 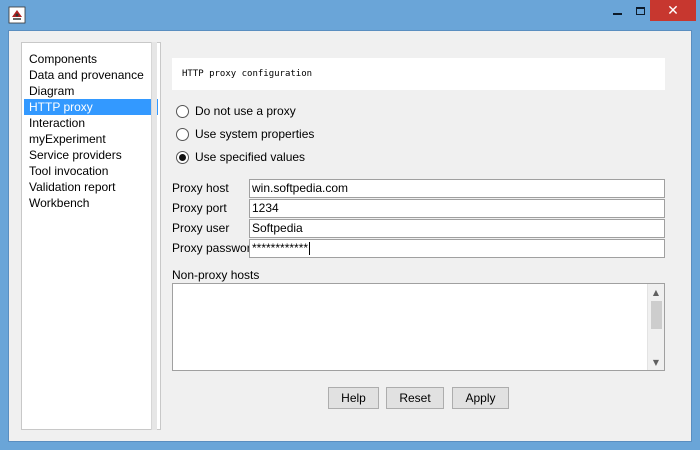 I want to click on radio-button-selected-icon, so click(x=182, y=157).